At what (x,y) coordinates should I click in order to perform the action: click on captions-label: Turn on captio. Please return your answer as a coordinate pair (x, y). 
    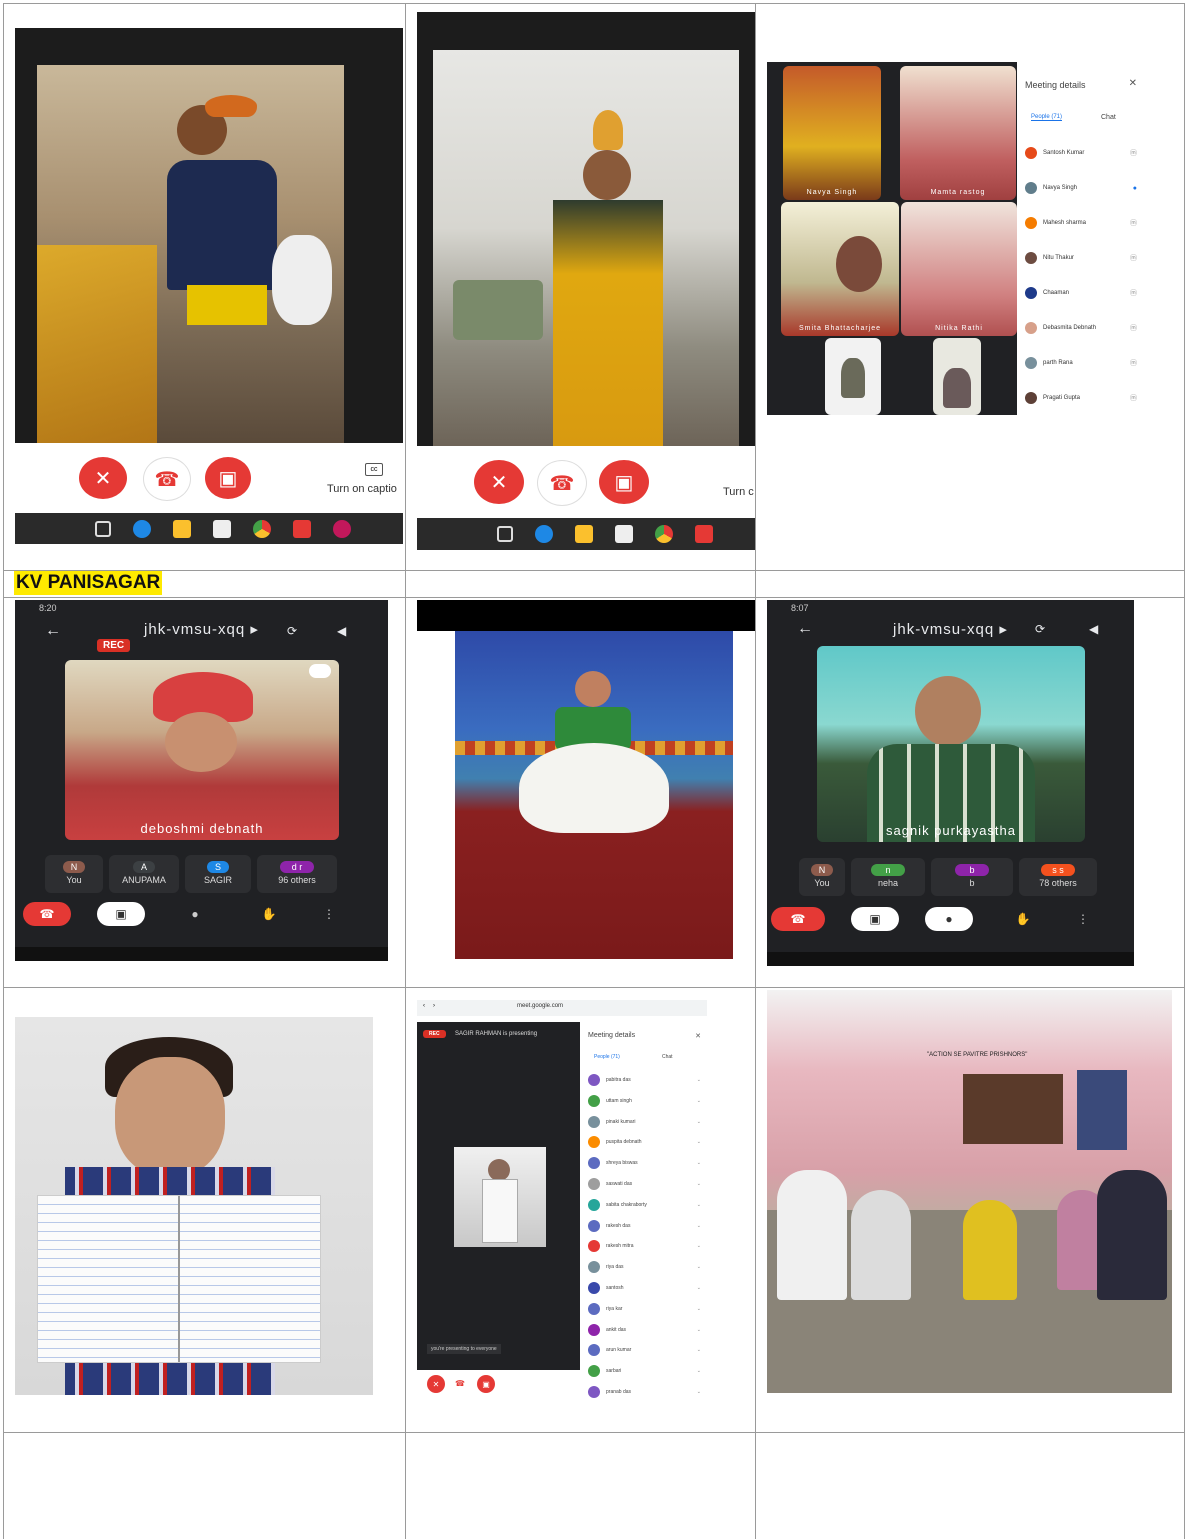
    Looking at the image, I should click on (362, 489).